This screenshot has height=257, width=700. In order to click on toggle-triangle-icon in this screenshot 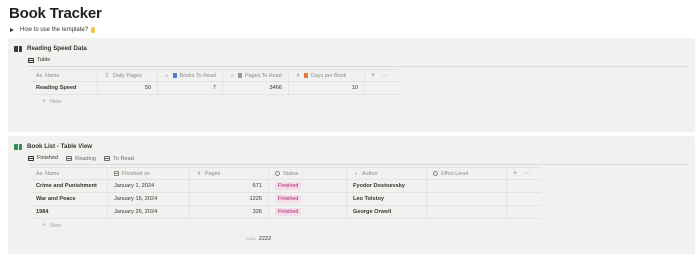, I will do `click(12, 30)`.